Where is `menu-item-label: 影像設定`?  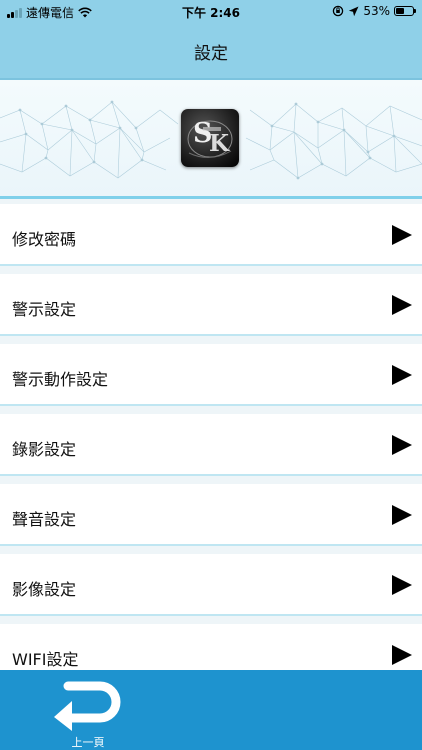
menu-item-label: 影像設定 is located at coordinates (44, 589).